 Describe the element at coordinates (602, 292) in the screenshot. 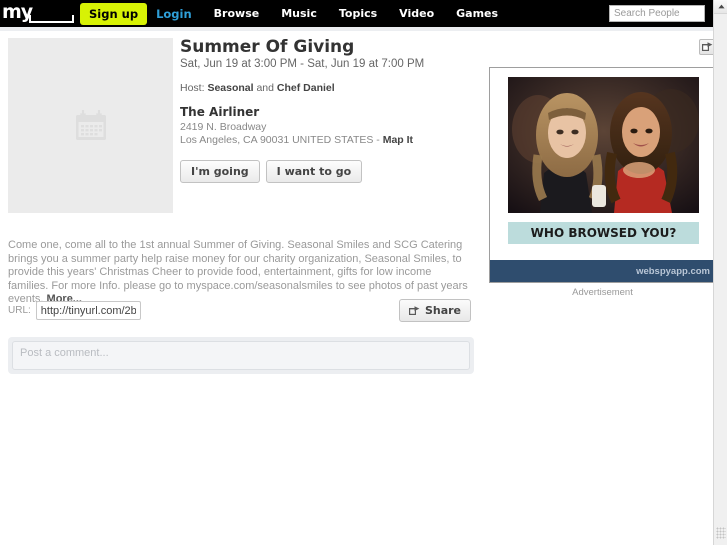

I see `advertisement-label: Advertisement` at that location.